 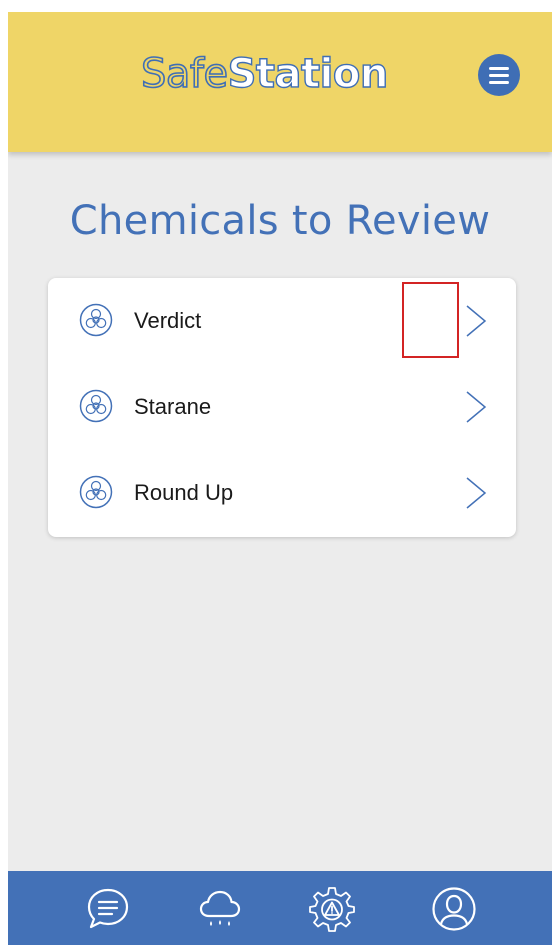 What do you see at coordinates (282, 493) in the screenshot?
I see `list-item-round-up: Round Up` at bounding box center [282, 493].